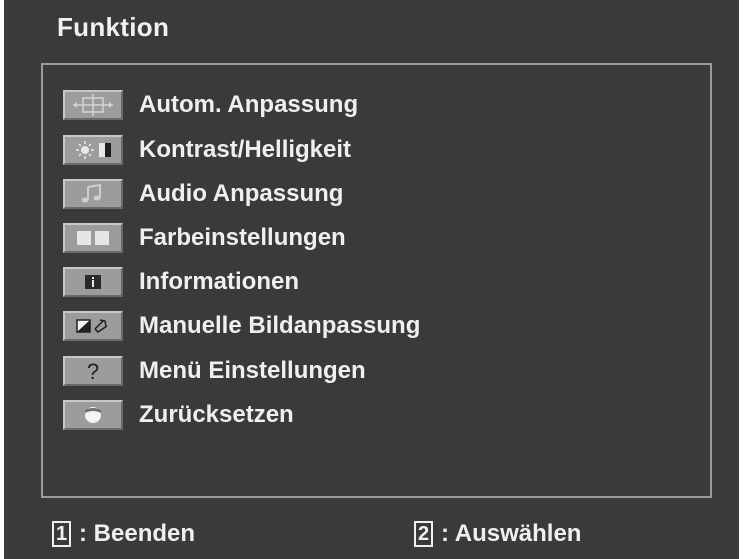 This screenshot has height=559, width=743. What do you see at coordinates (93, 105) in the screenshot?
I see `auto-adjust-icon` at bounding box center [93, 105].